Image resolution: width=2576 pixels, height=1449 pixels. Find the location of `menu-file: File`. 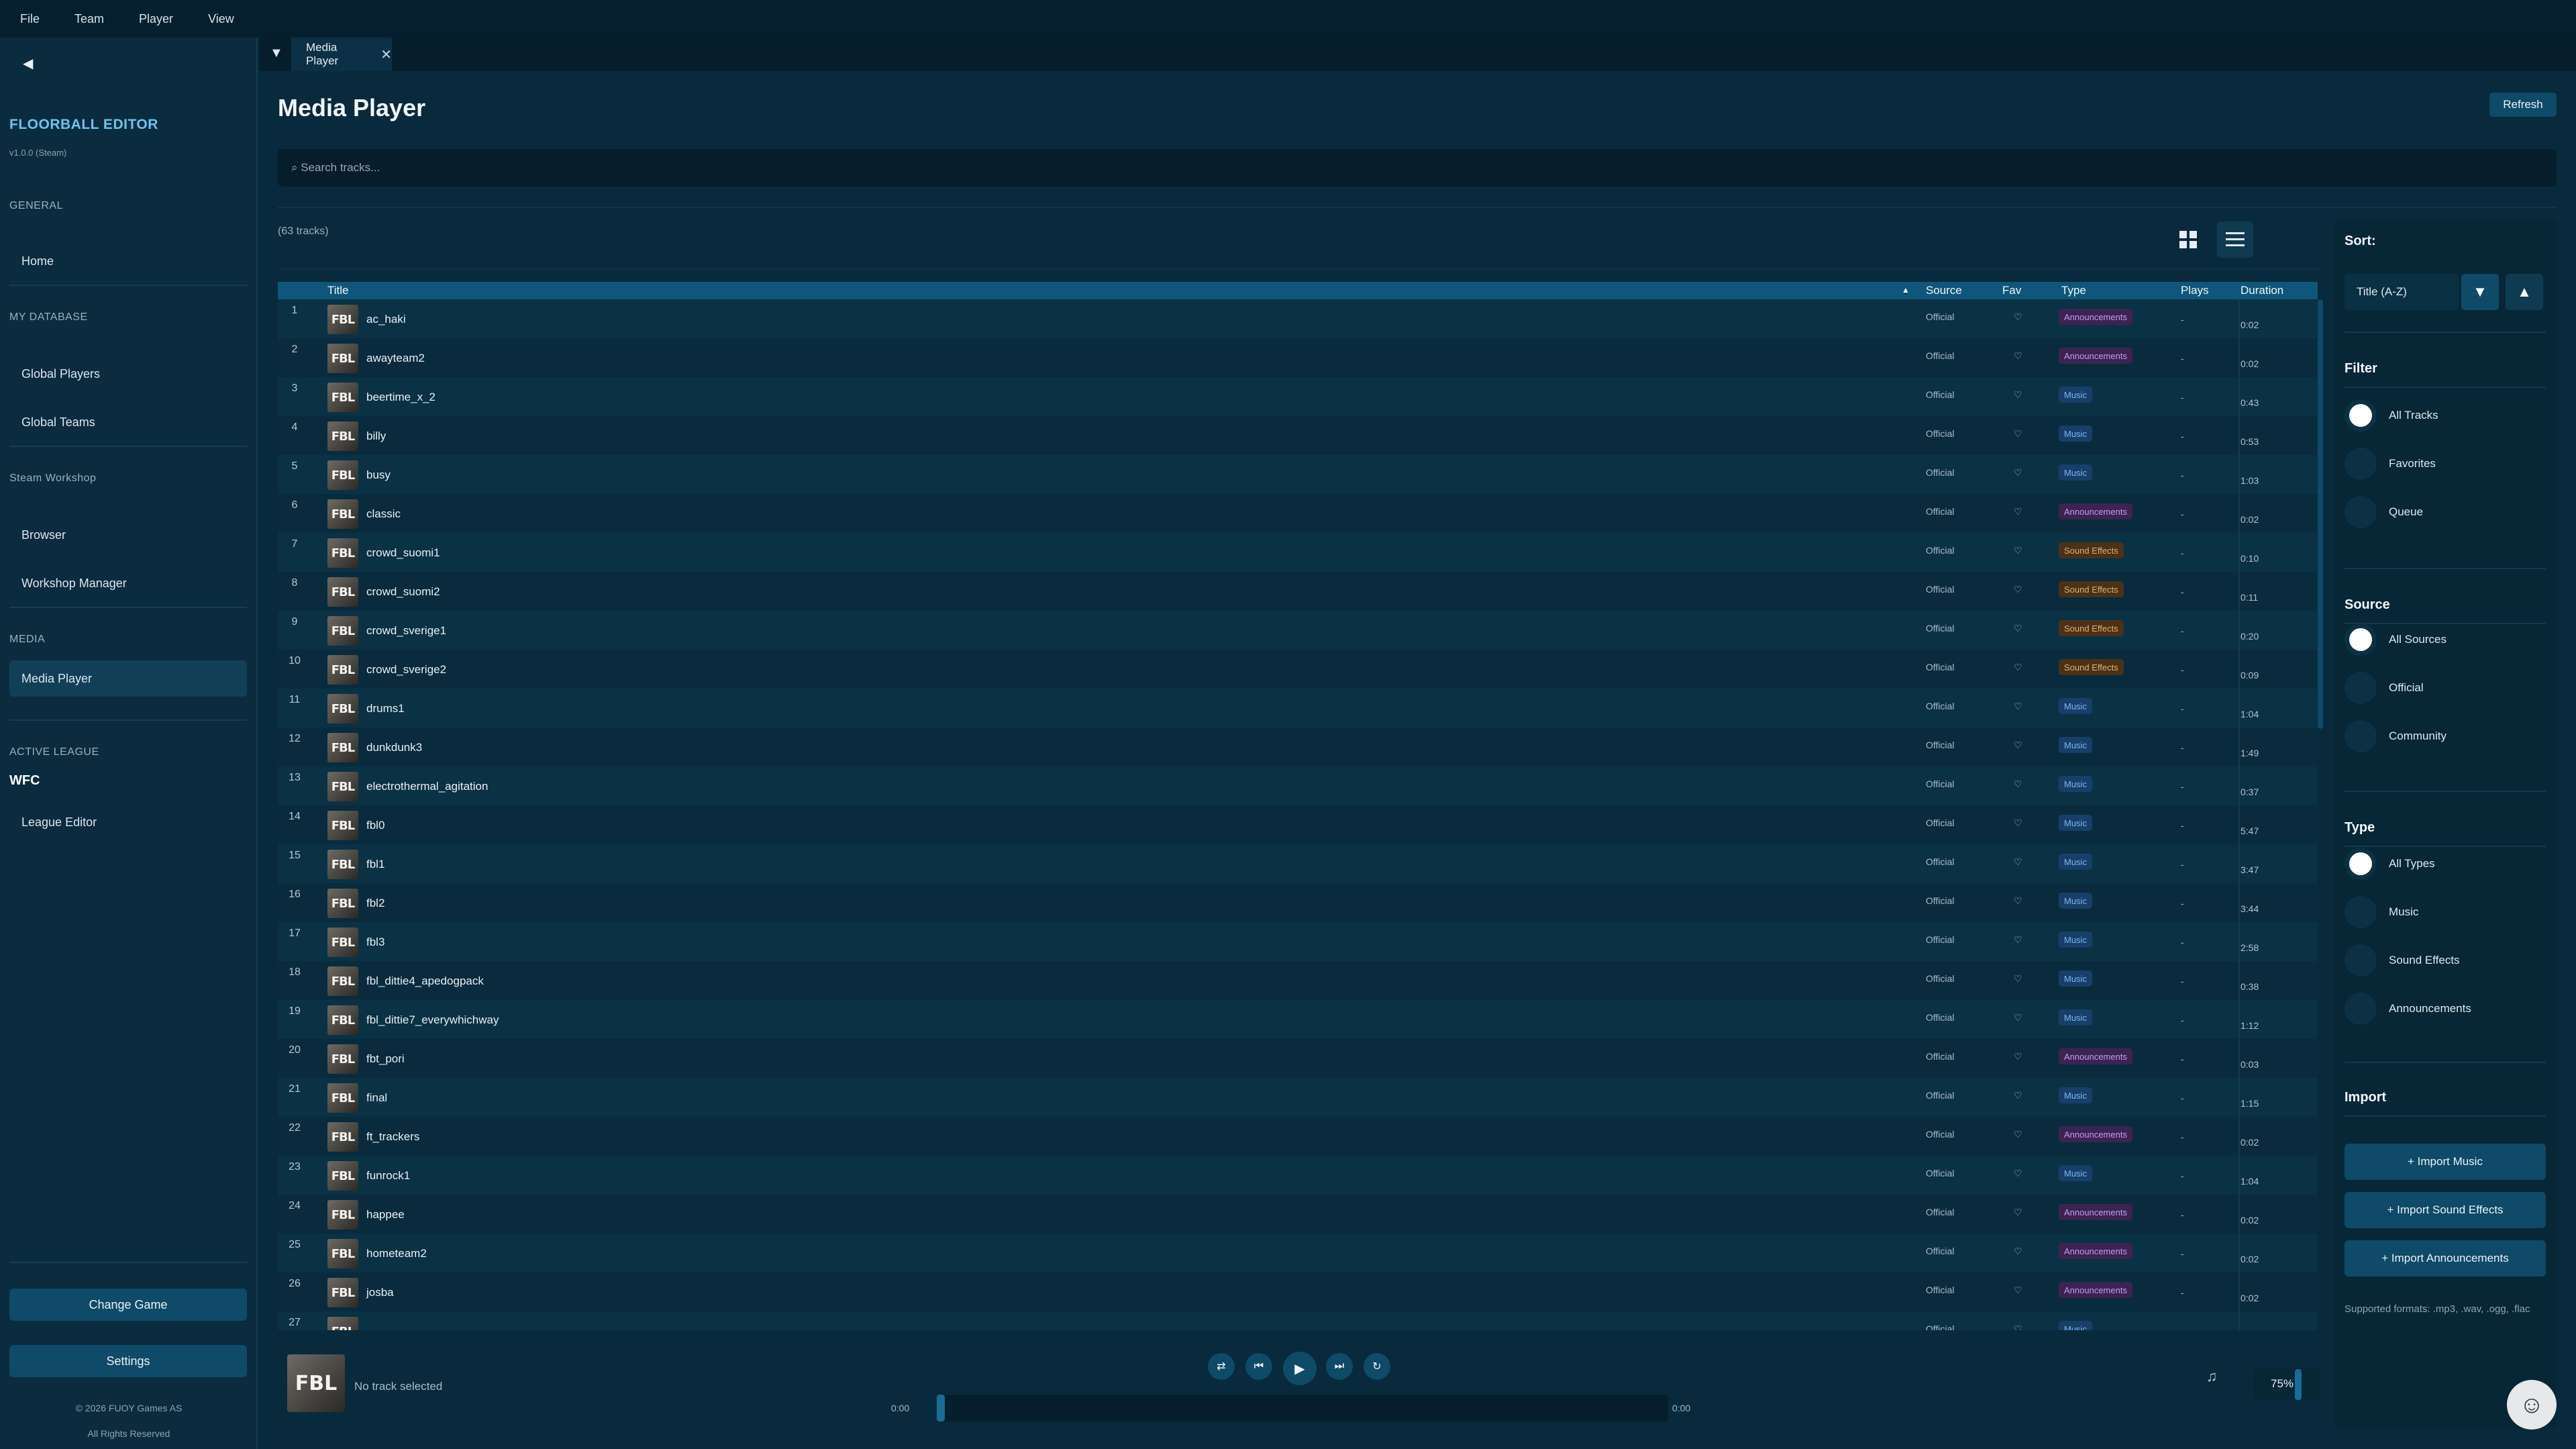

menu-file: File is located at coordinates (30, 19).